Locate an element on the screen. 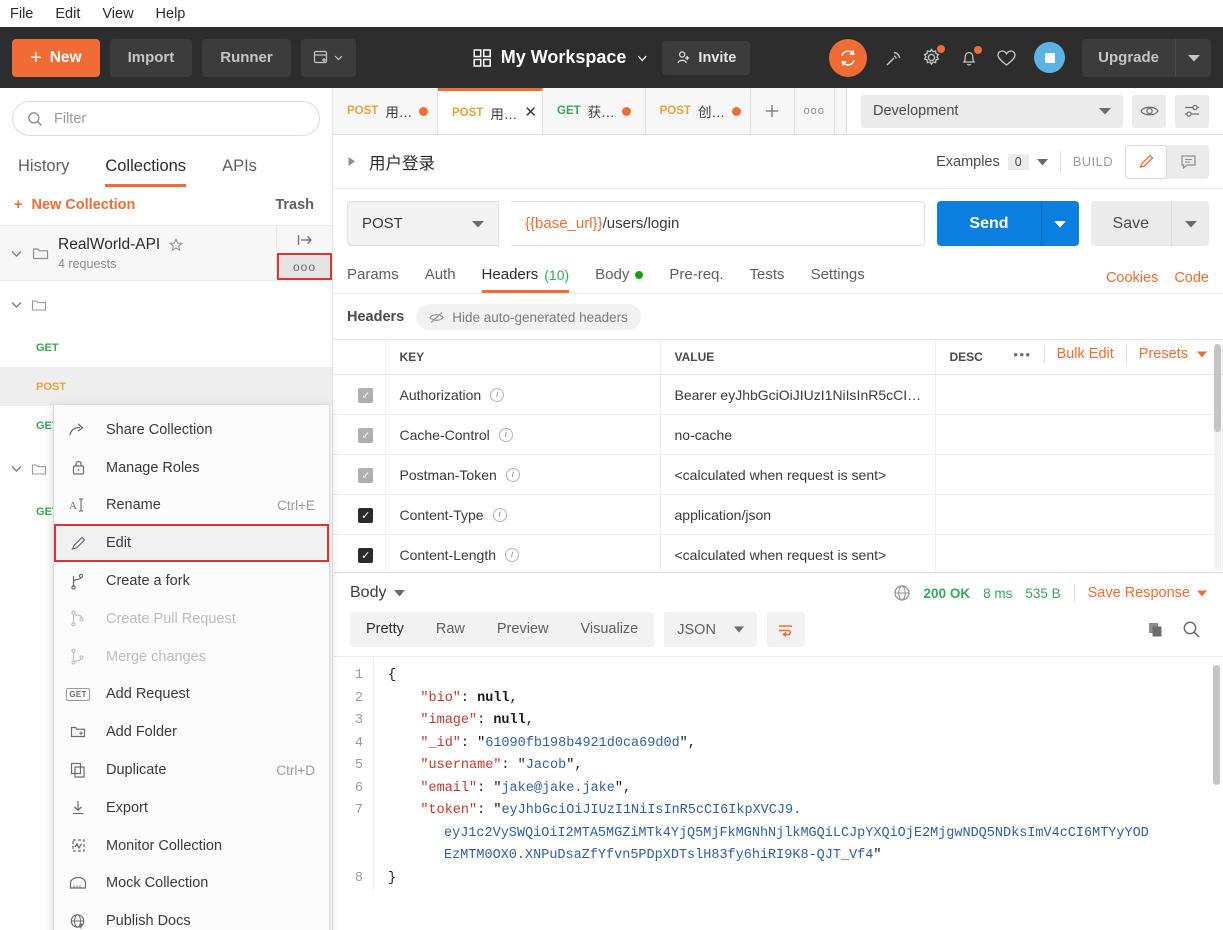 Image resolution: width=1223 pixels, height=930 pixels. new-window-button is located at coordinates (328, 57).